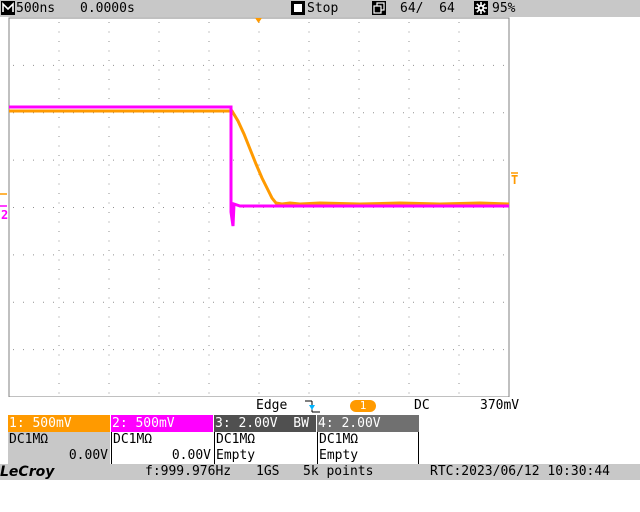 The width and height of the screenshot is (640, 512). I want to click on channel-4-box: 4: 2.00V DC1MΩ Empty, so click(368, 439).